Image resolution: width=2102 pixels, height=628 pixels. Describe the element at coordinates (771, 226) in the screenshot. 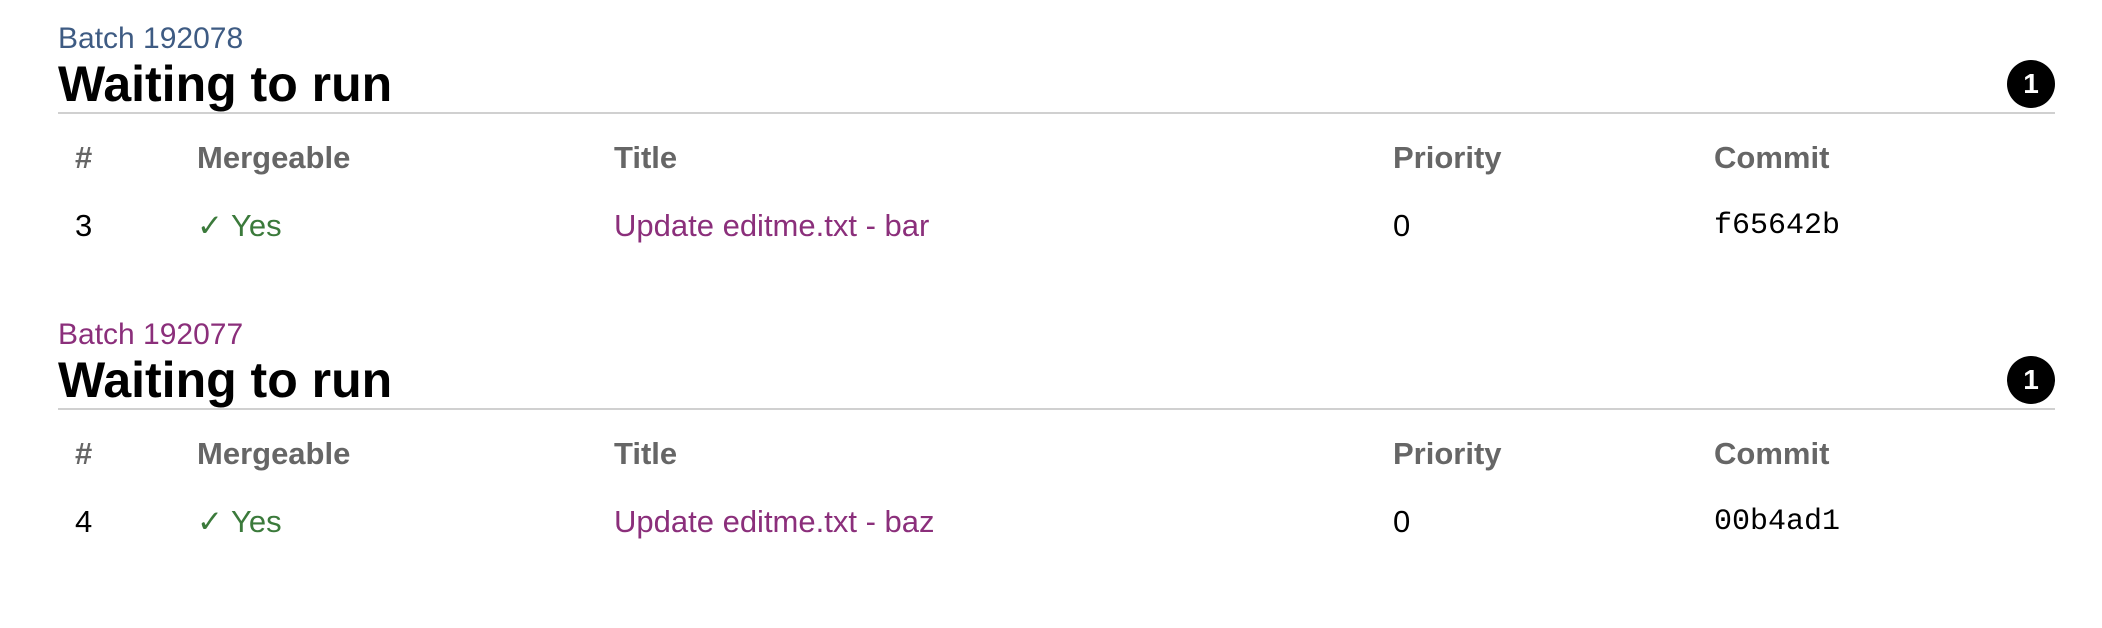

I see `pr-title-link: Update editme.txt - bar` at that location.